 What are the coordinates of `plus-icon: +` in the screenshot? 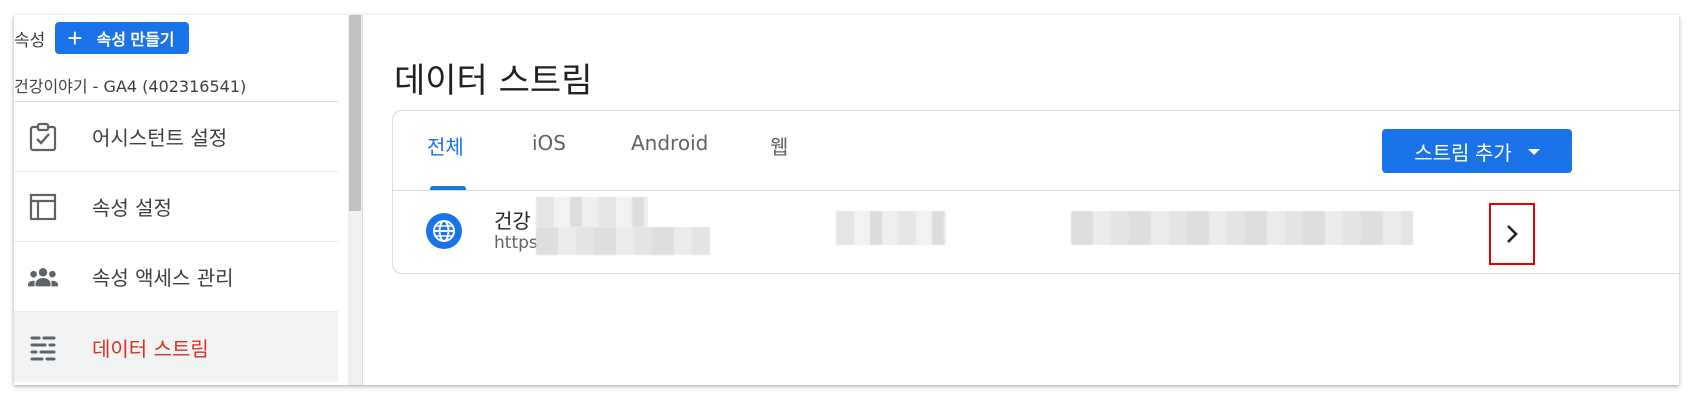 It's located at (75, 38).